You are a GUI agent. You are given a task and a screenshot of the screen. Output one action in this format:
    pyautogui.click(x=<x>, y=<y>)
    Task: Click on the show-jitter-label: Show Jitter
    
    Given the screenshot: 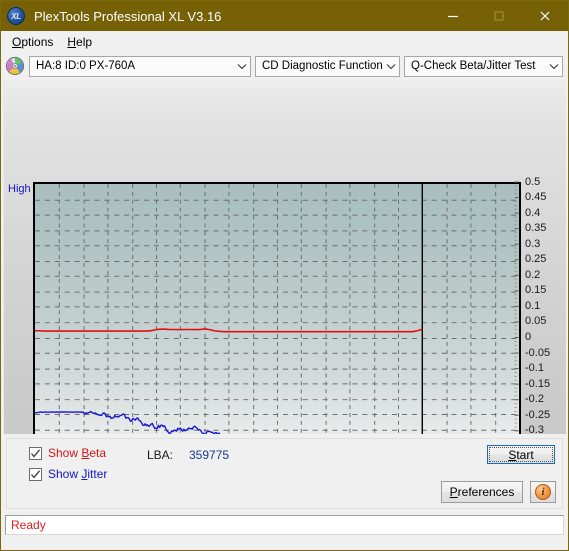 What is the action you would take?
    pyautogui.click(x=78, y=474)
    